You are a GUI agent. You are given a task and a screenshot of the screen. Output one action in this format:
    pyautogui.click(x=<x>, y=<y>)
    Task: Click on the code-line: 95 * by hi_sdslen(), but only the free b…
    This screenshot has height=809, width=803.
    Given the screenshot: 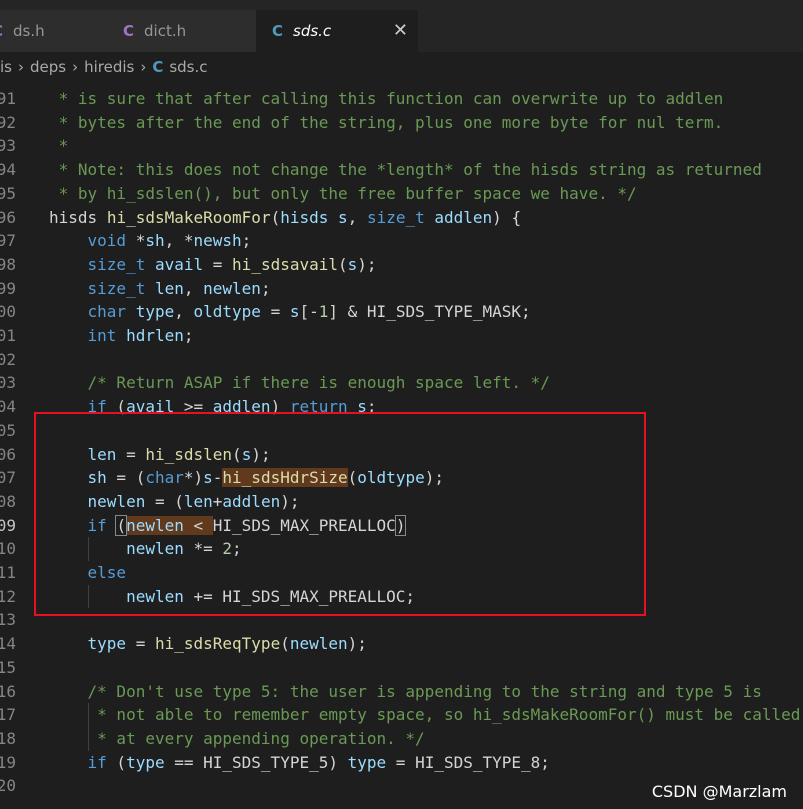 What is the action you would take?
    pyautogui.click(x=401, y=194)
    